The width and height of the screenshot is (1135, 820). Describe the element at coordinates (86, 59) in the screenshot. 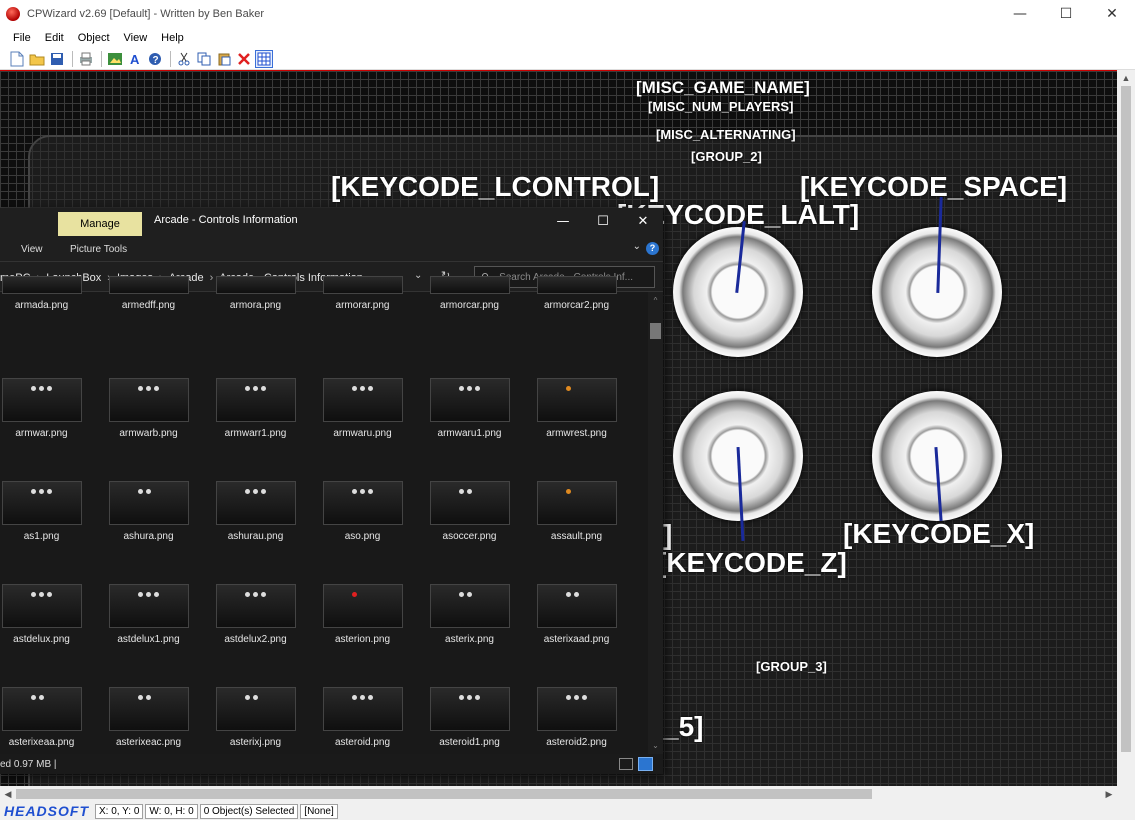

I see `print-icon` at that location.